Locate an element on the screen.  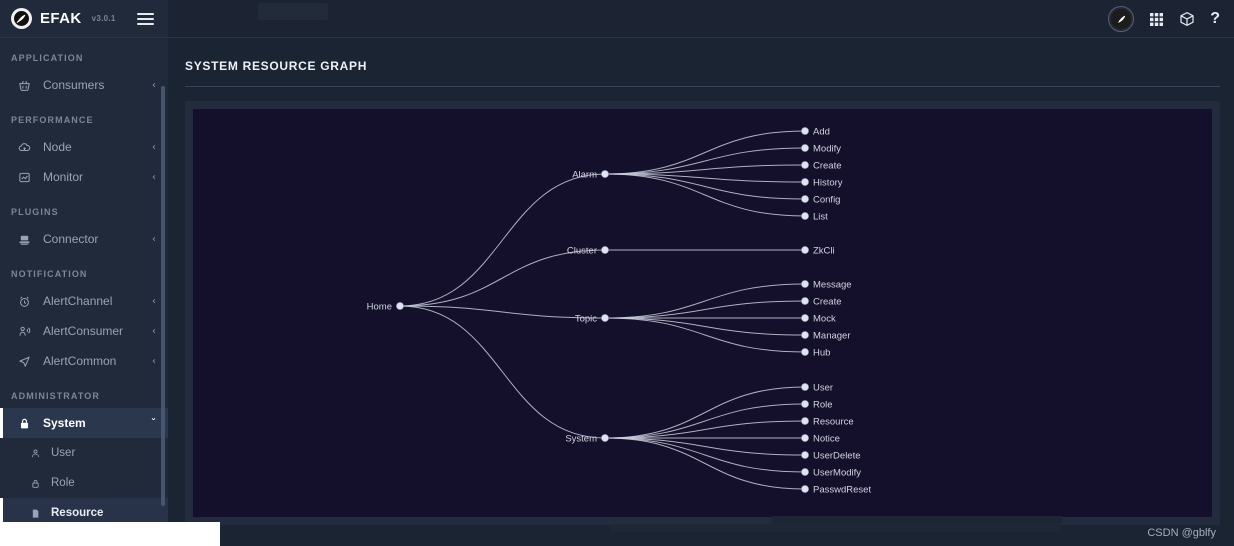
graph-node-label: Mock is located at coordinates (824, 318).